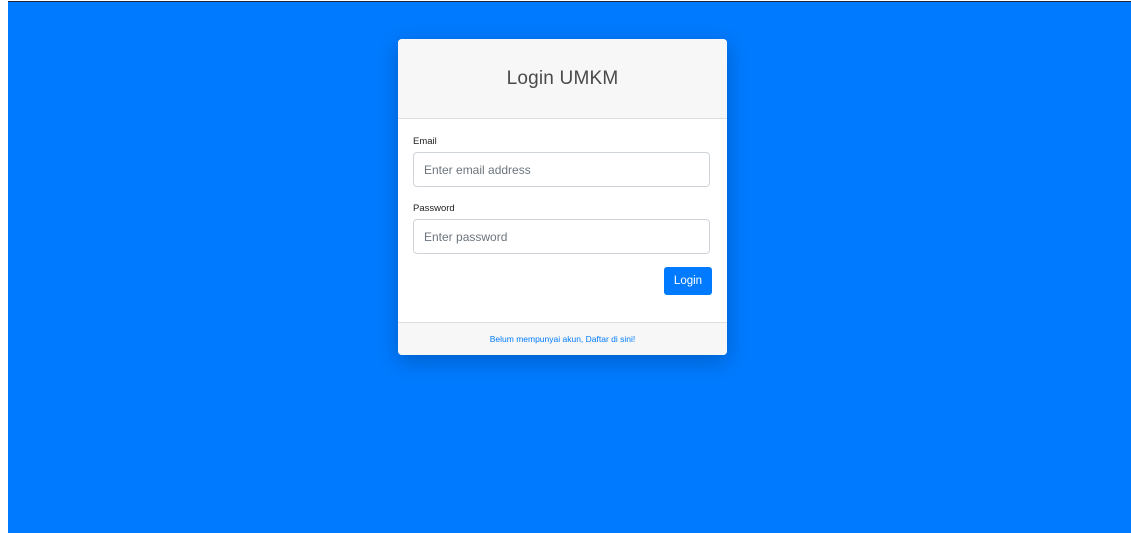  Describe the element at coordinates (688, 281) in the screenshot. I see `login-button: Login` at that location.